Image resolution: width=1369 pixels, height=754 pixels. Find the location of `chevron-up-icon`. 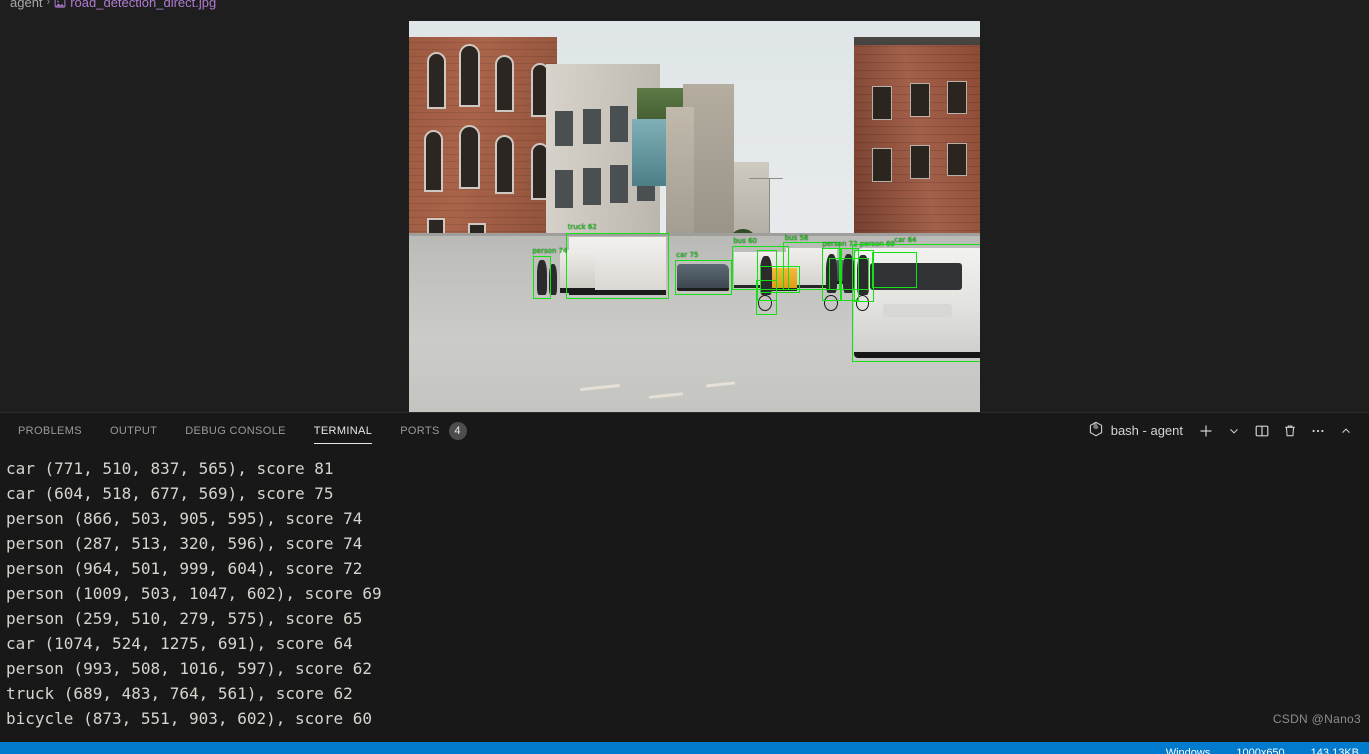

chevron-up-icon is located at coordinates (1346, 431).